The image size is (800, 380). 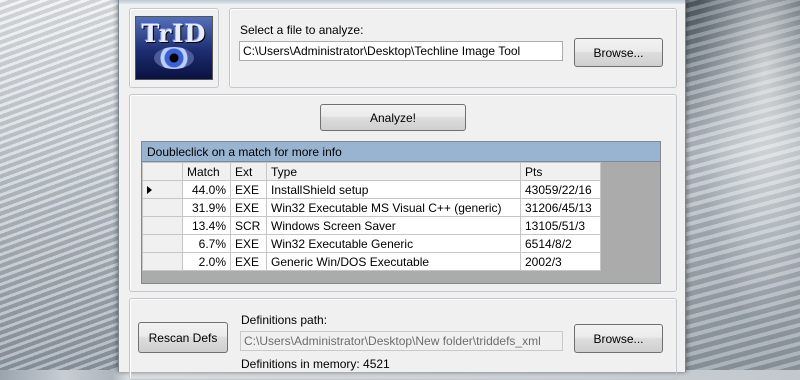 I want to click on column-header-type: Type, so click(x=393, y=171).